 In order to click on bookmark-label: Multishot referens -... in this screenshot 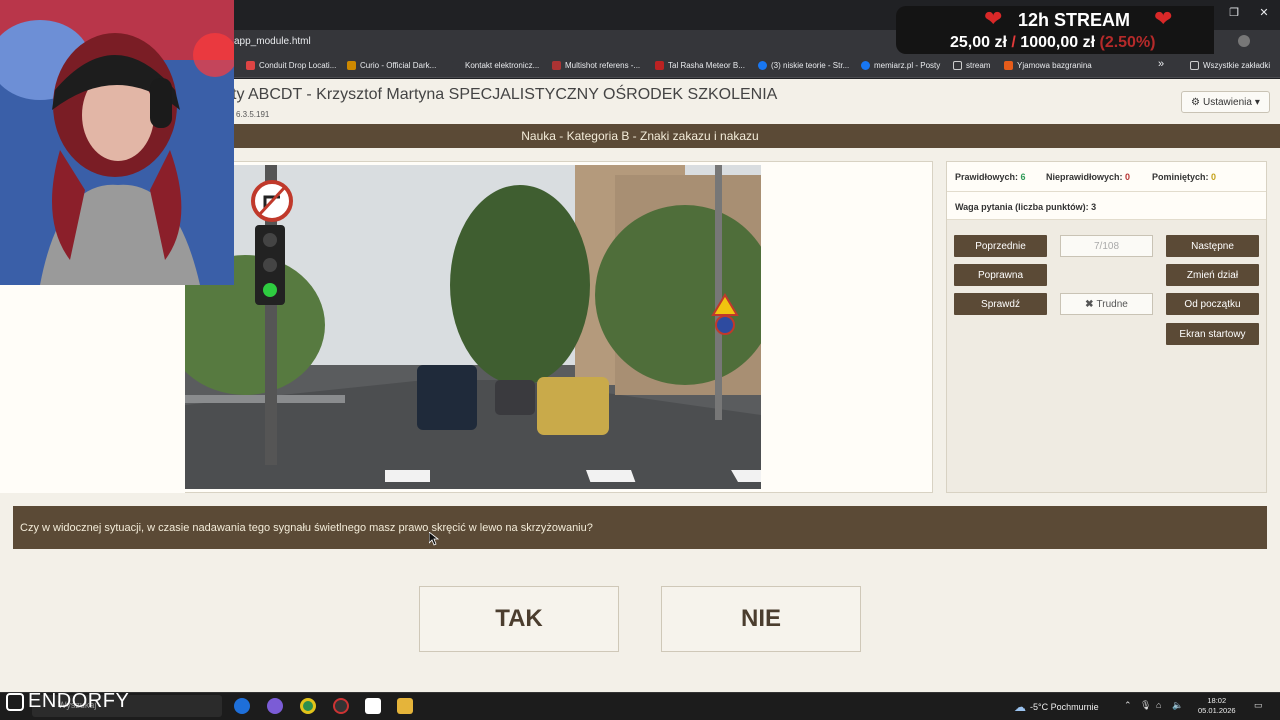, I will do `click(603, 65)`.